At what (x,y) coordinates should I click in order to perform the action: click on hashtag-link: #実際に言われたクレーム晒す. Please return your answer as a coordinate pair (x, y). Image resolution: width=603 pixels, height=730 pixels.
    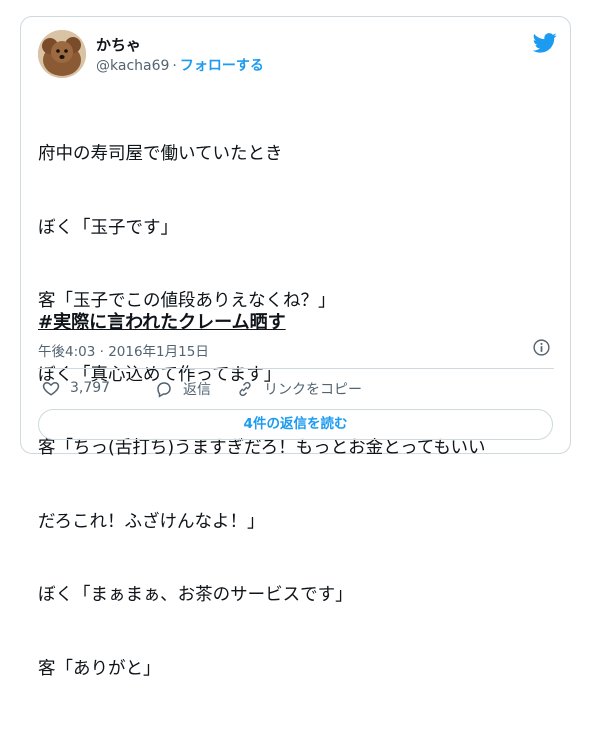
    Looking at the image, I should click on (162, 321).